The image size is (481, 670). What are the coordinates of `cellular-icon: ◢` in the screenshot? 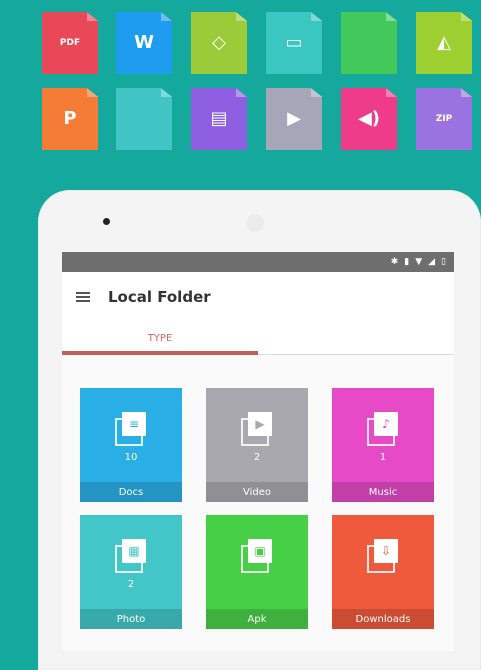 It's located at (432, 262).